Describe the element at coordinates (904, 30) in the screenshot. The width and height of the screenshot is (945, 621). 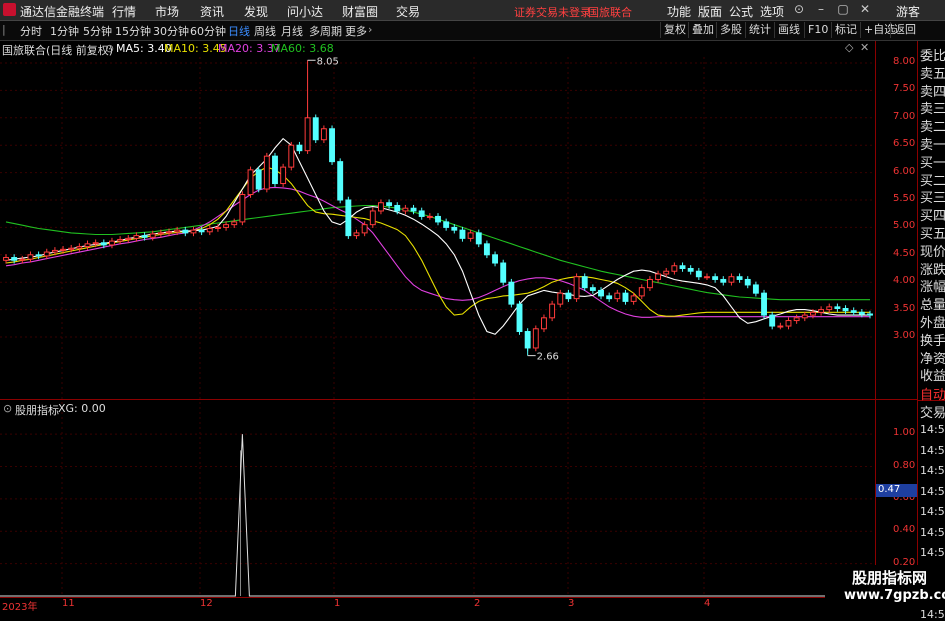
I see `back-button: 返回` at that location.